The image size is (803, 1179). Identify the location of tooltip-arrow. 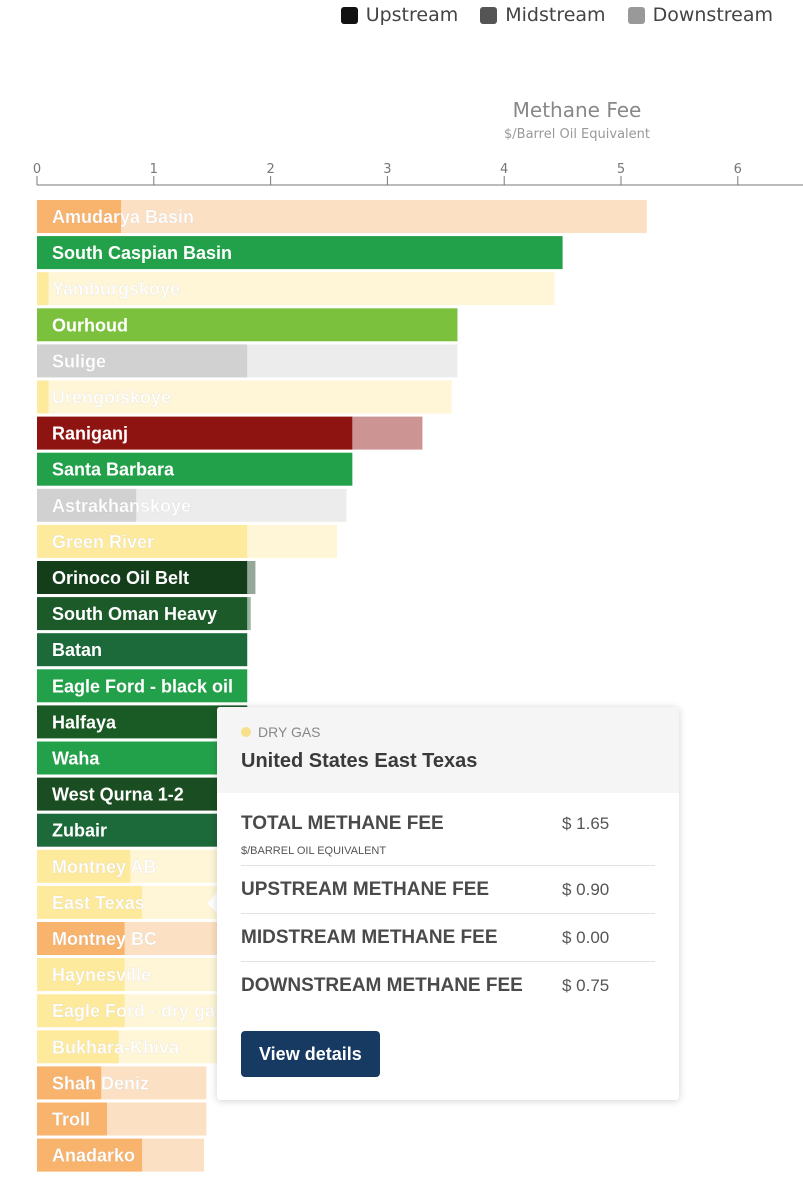
(212, 903).